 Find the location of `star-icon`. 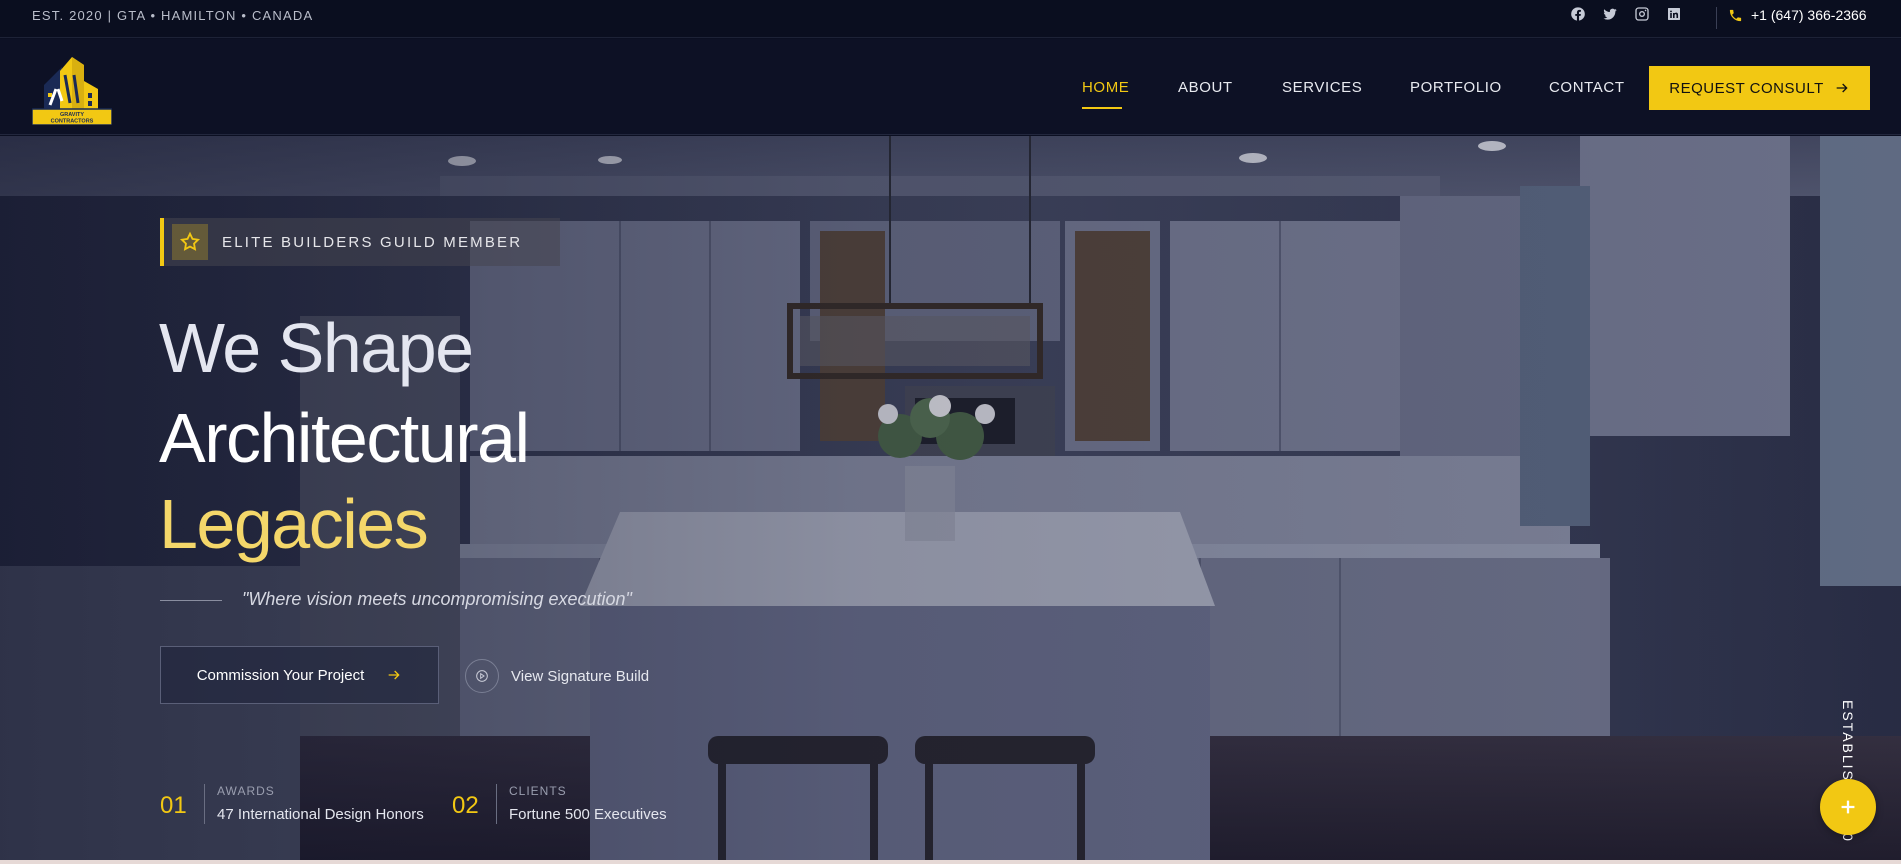

star-icon is located at coordinates (190, 242).